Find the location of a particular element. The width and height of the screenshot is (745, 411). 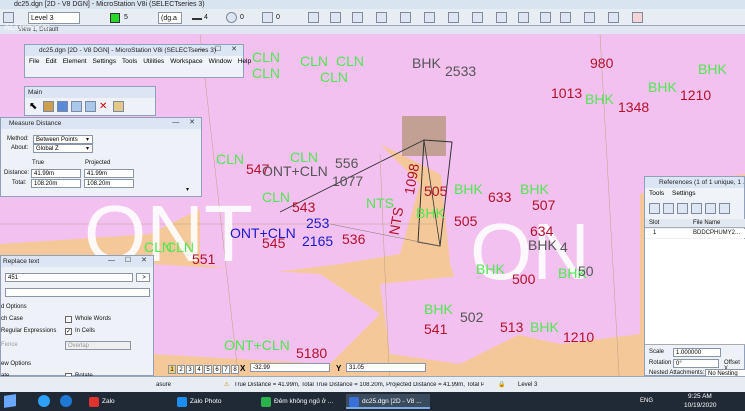

menu-utilities: Utilities is located at coordinates (153, 61).